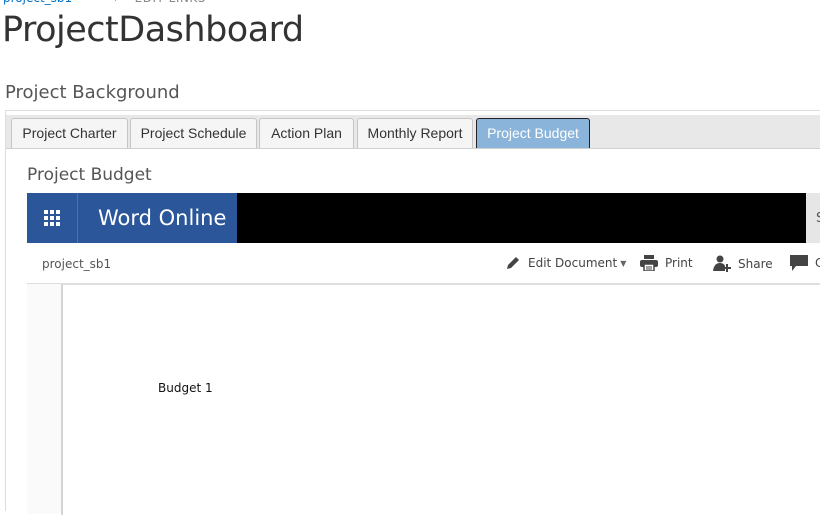 The image size is (820, 515). Describe the element at coordinates (755, 264) in the screenshot. I see `share-label: Share` at that location.